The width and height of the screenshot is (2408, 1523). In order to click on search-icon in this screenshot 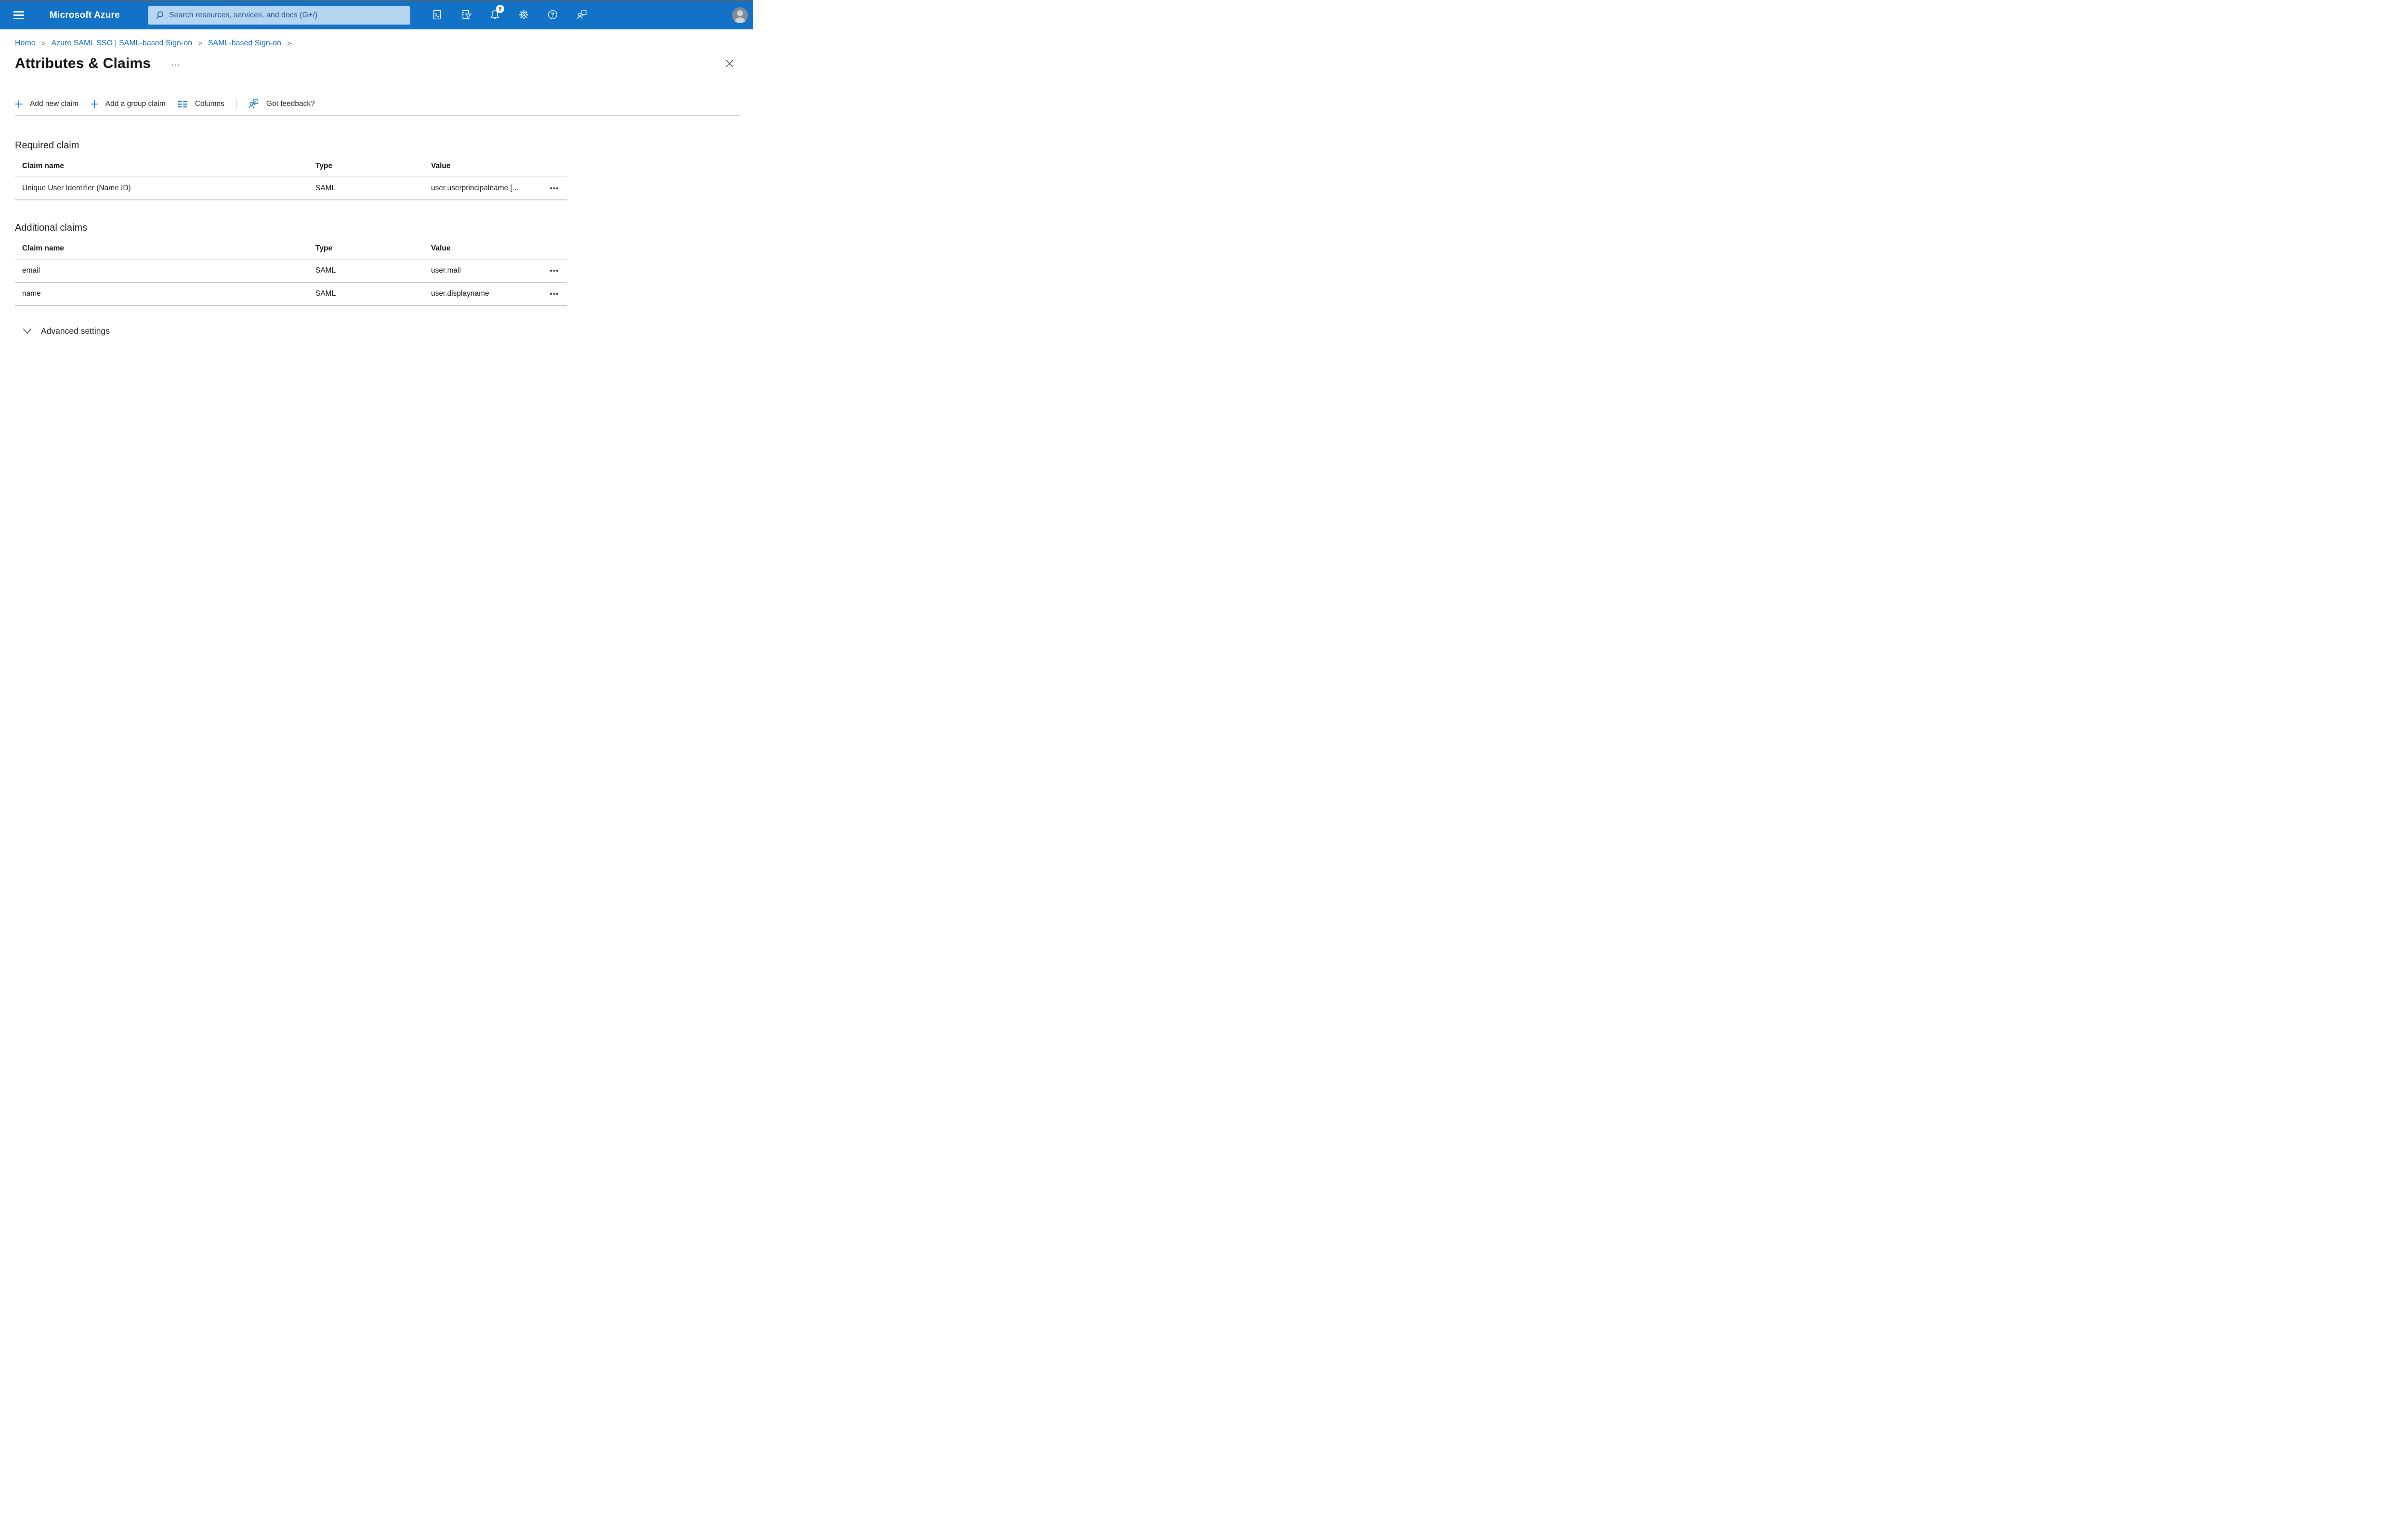, I will do `click(159, 15)`.